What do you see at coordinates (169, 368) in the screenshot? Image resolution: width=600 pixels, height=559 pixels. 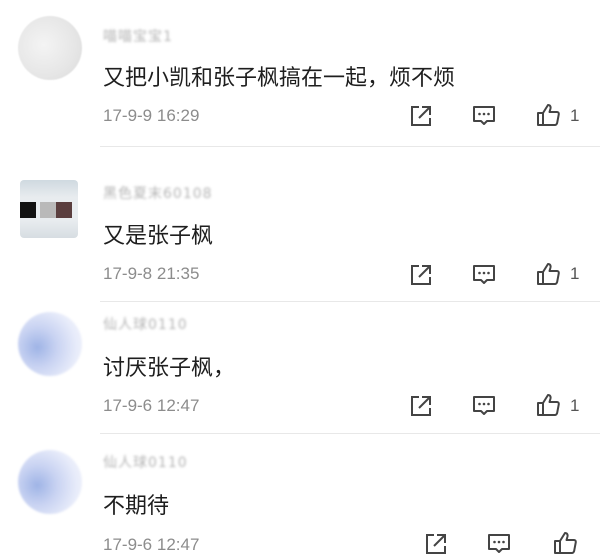 I see `comment-text: 讨厌张子枫，` at bounding box center [169, 368].